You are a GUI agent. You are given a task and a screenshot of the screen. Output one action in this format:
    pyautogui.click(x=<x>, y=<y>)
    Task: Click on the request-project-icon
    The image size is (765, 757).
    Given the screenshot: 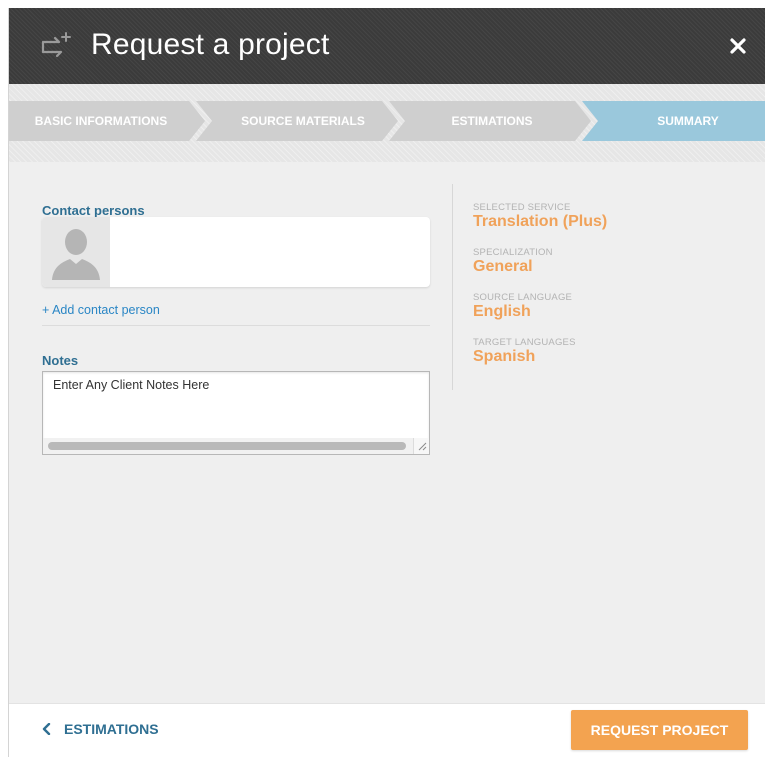 What is the action you would take?
    pyautogui.click(x=56, y=45)
    